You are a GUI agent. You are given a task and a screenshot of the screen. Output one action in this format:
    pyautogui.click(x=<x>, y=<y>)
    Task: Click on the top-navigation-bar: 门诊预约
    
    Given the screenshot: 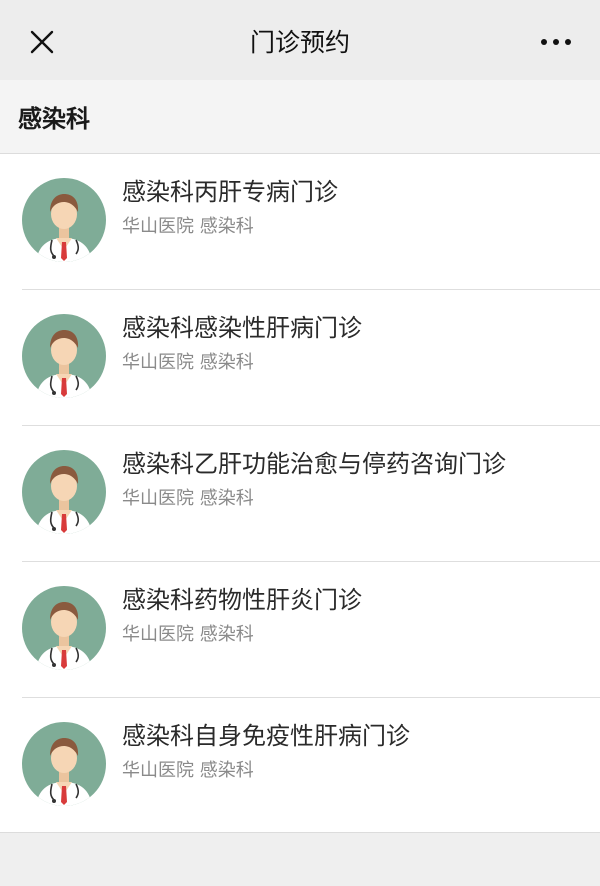 What is the action you would take?
    pyautogui.click(x=300, y=40)
    